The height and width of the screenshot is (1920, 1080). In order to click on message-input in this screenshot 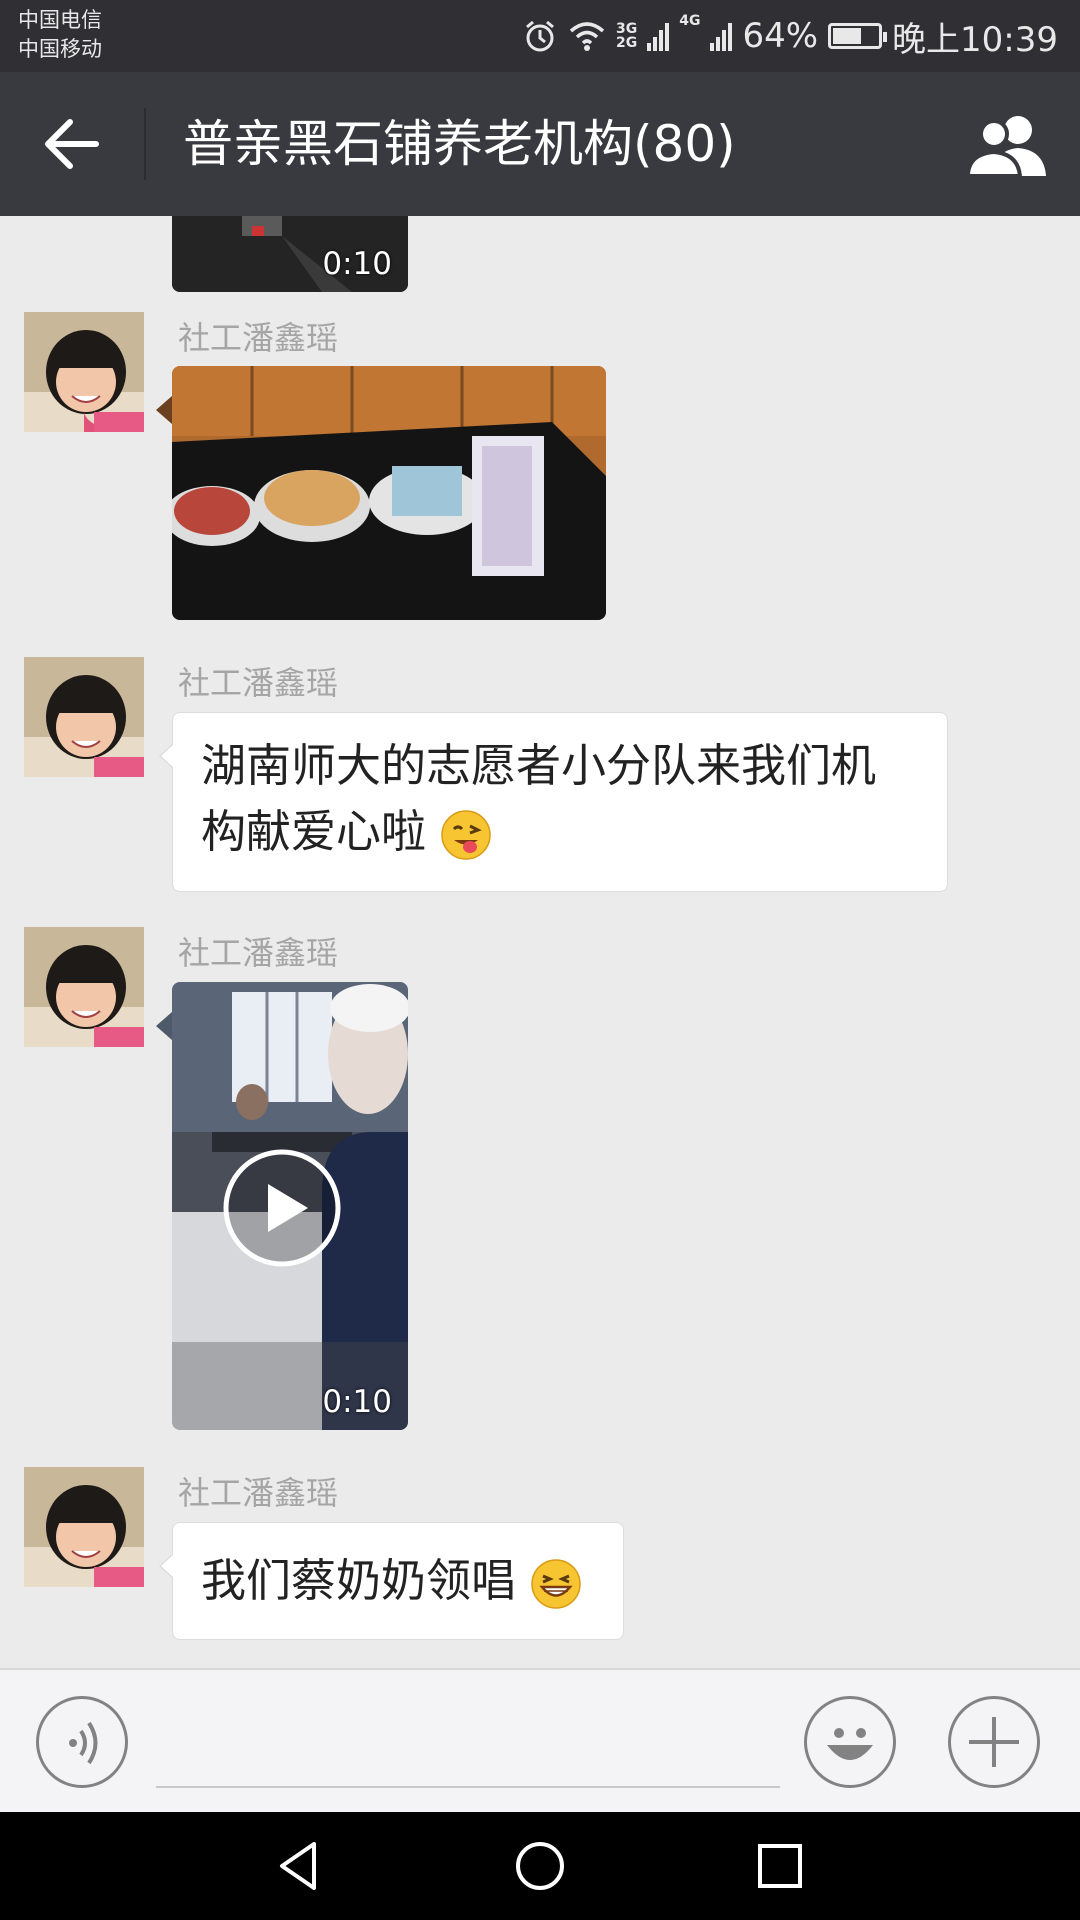, I will do `click(468, 1741)`.